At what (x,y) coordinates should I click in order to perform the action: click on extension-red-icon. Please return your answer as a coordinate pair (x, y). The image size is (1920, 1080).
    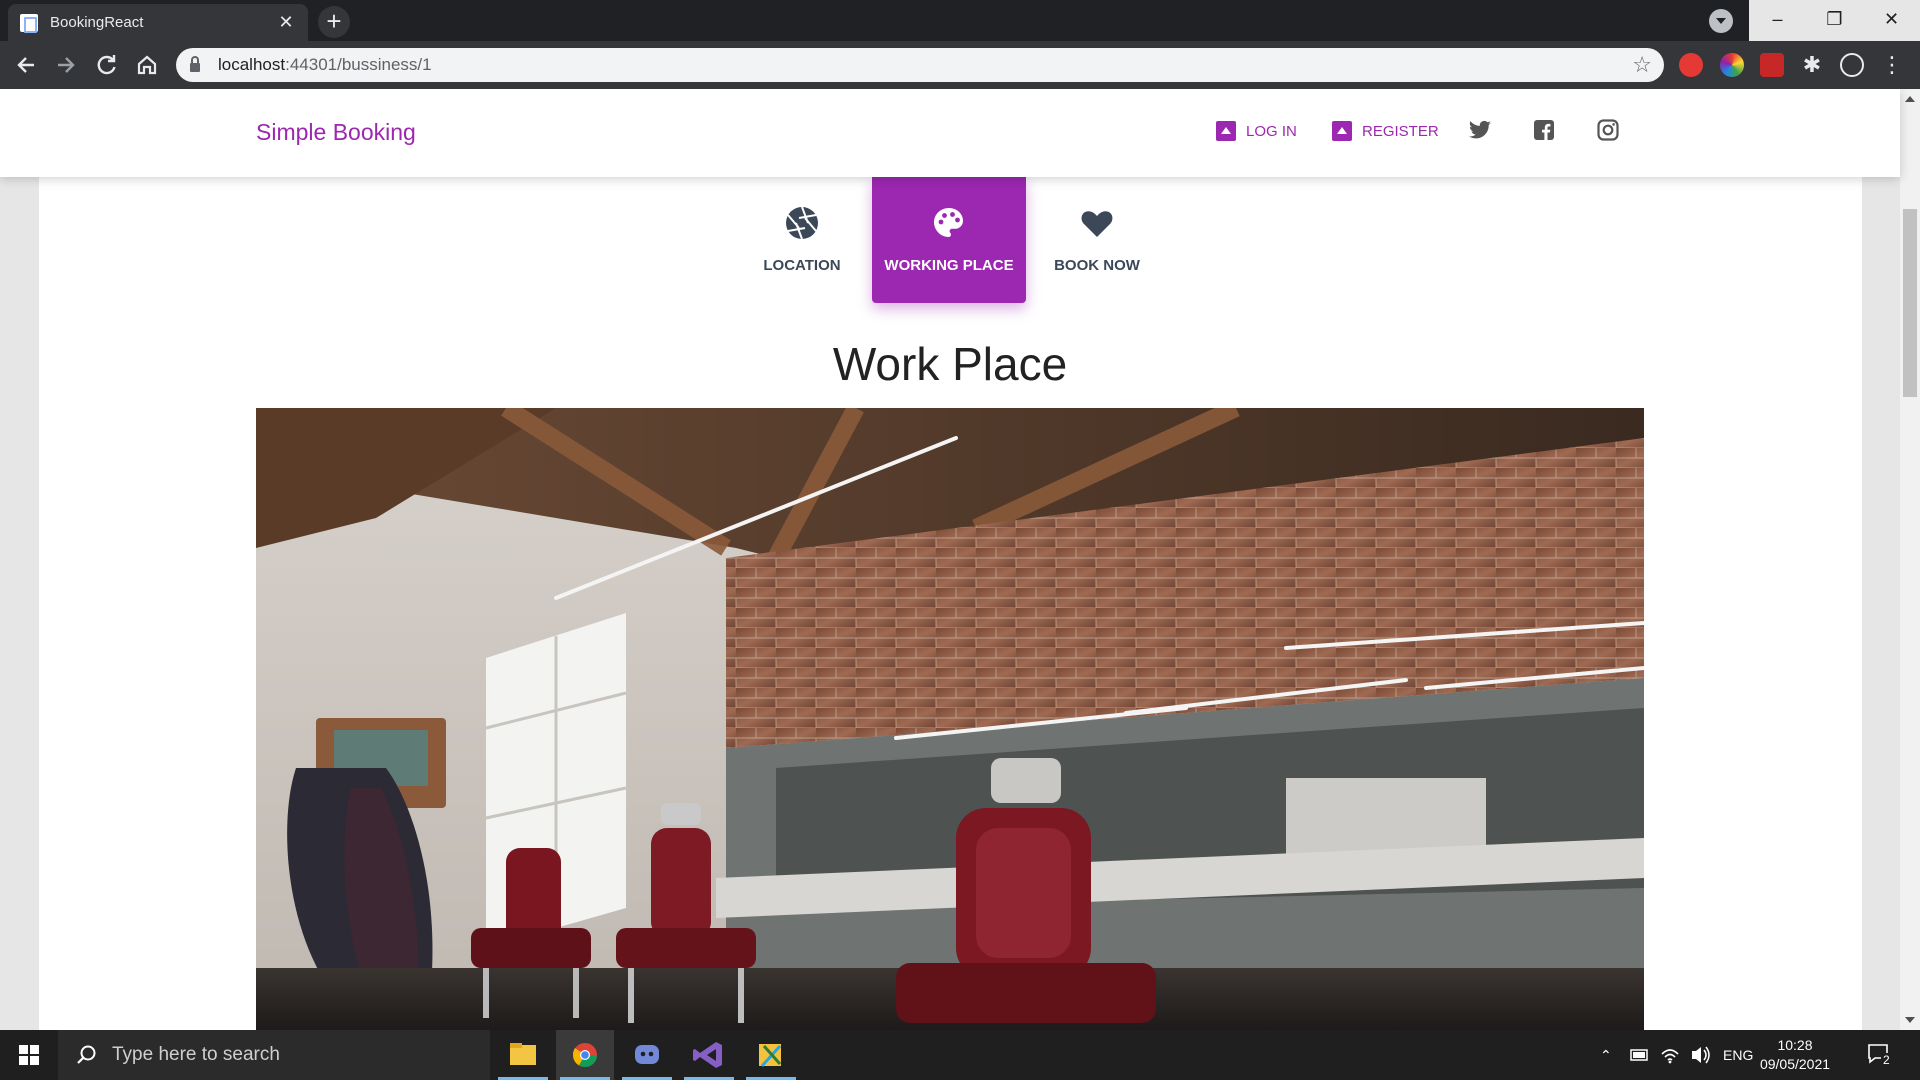
    Looking at the image, I should click on (1772, 65).